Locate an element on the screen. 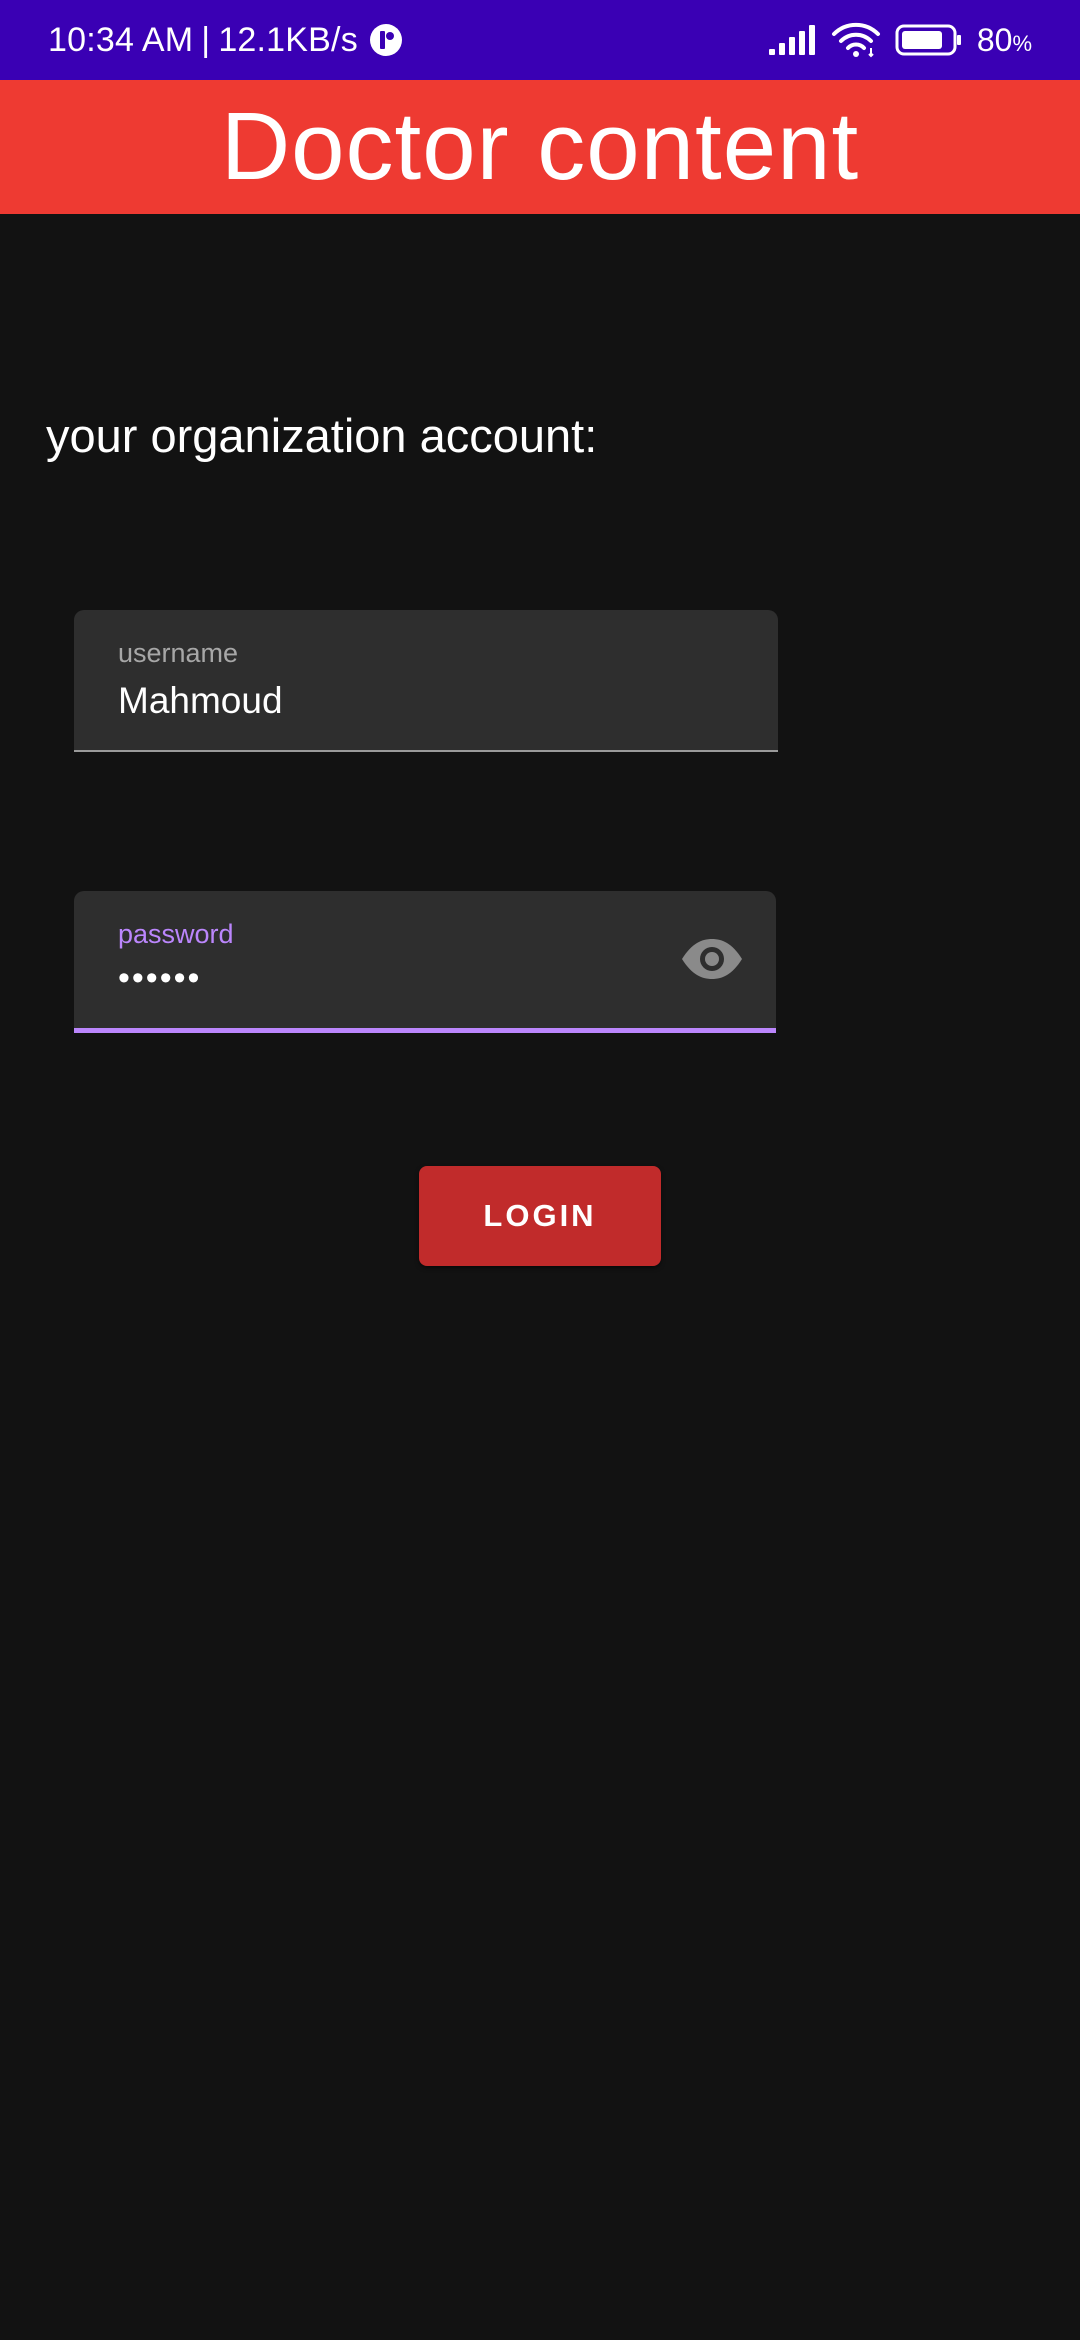 The width and height of the screenshot is (1080, 2340). signal-icon is located at coordinates (791, 40).